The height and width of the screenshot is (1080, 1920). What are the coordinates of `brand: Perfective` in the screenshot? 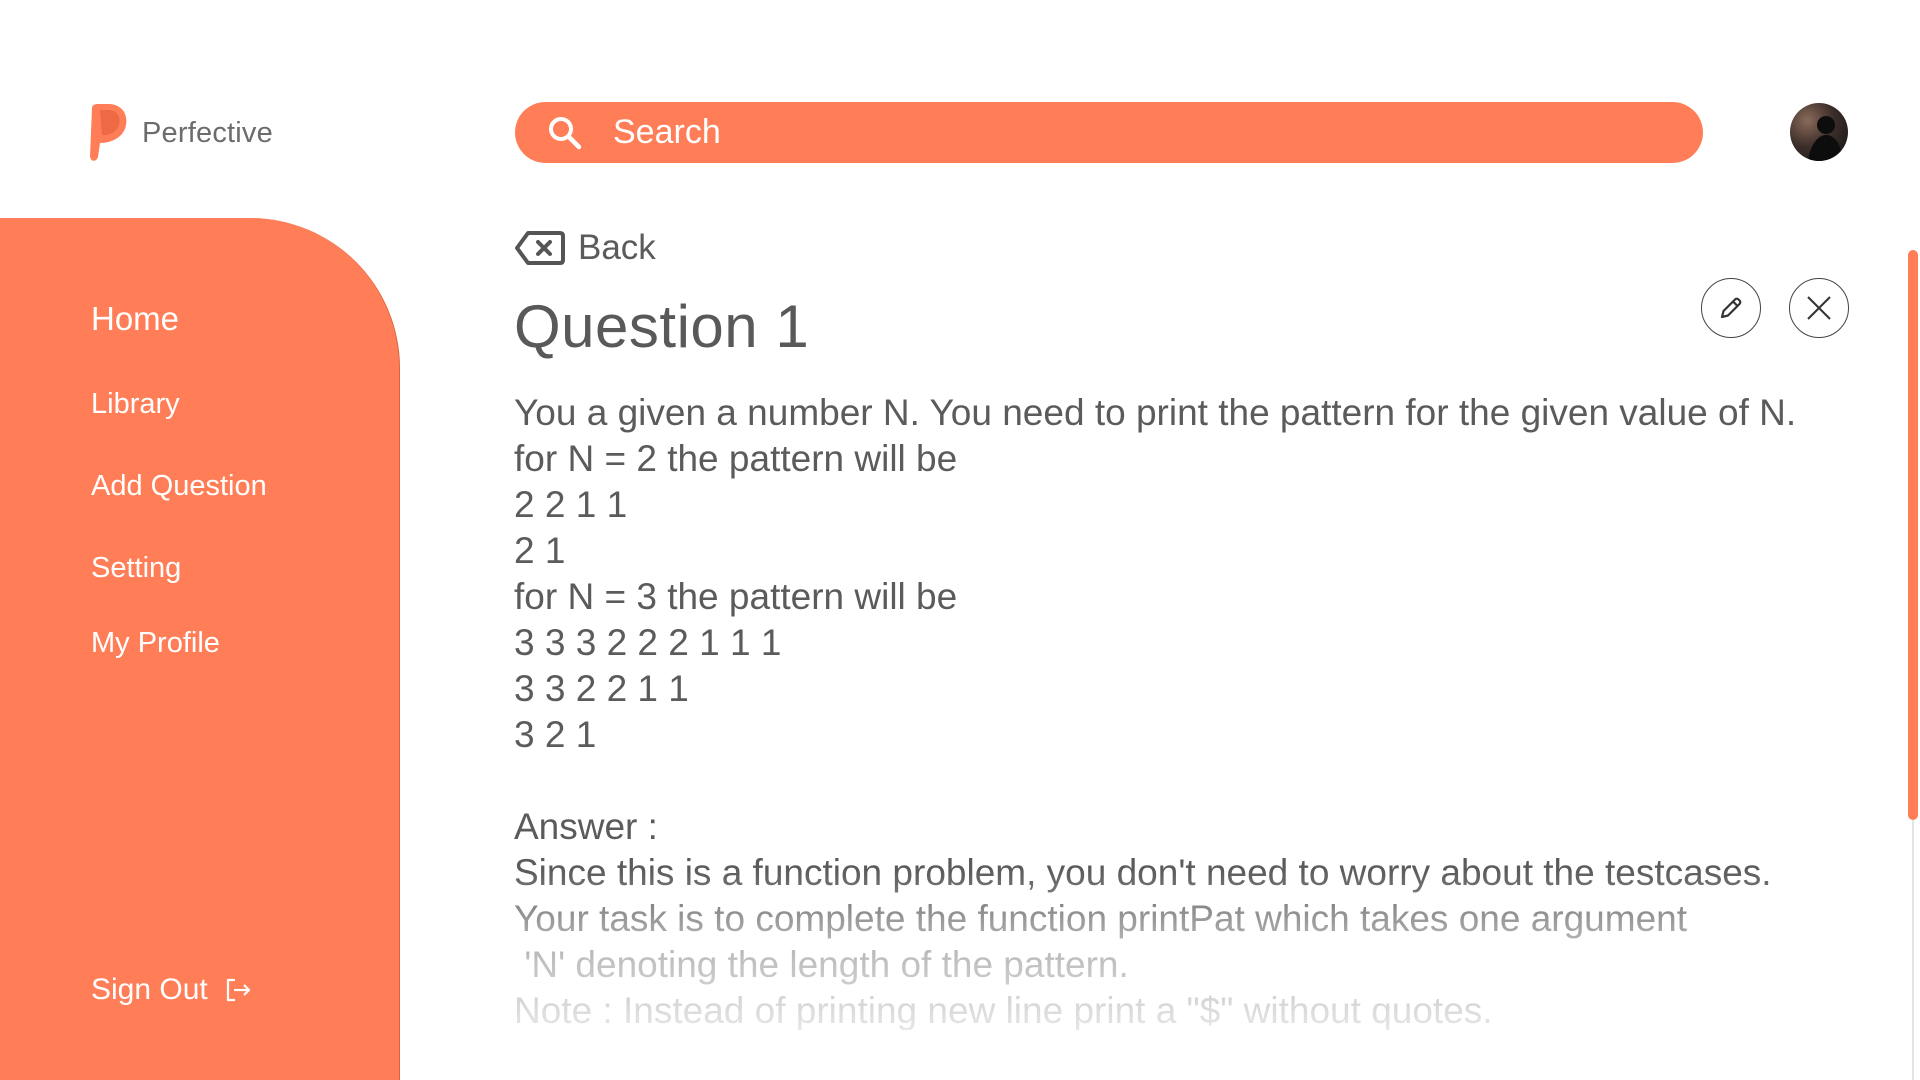 It's located at (180, 133).